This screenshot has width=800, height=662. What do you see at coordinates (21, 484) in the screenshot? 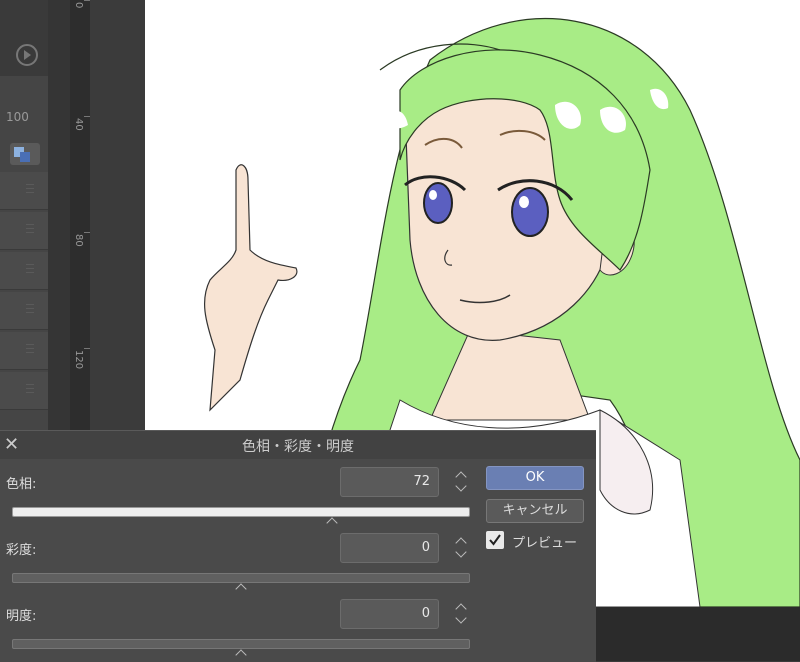
I see `hue-label: 色相:` at bounding box center [21, 484].